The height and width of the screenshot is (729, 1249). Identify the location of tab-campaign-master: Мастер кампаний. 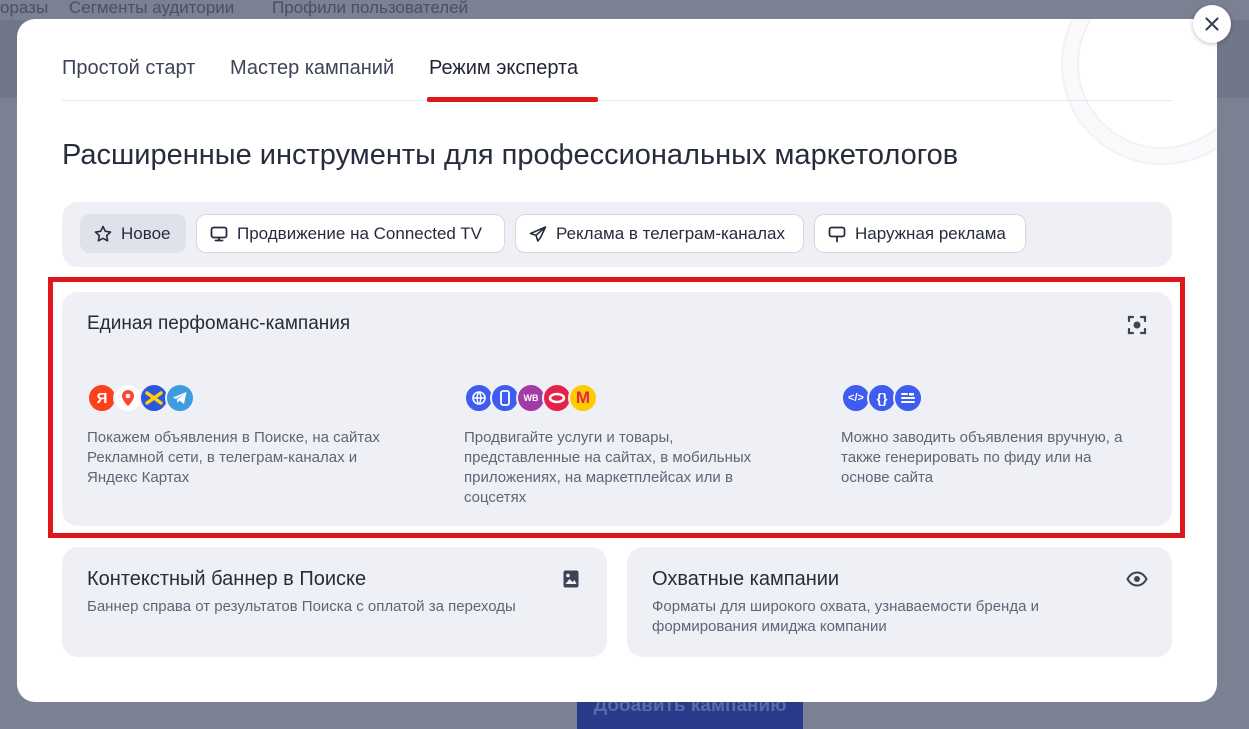
(312, 68).